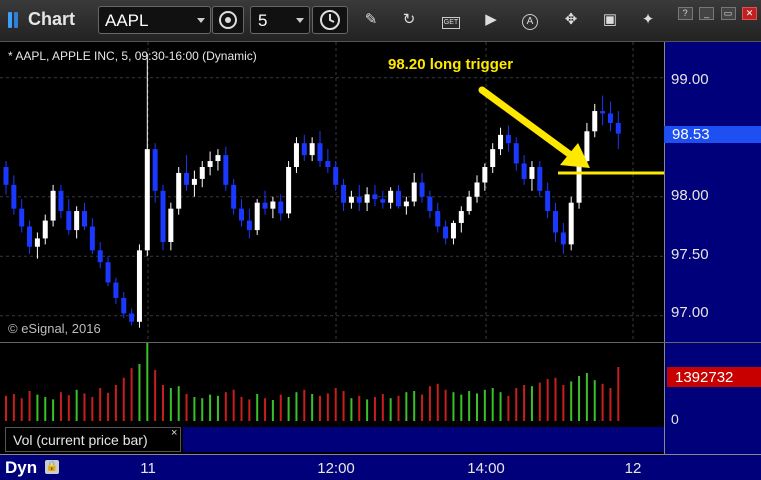 The image size is (761, 480). I want to click on price-tick-label: 97.50, so click(690, 254).